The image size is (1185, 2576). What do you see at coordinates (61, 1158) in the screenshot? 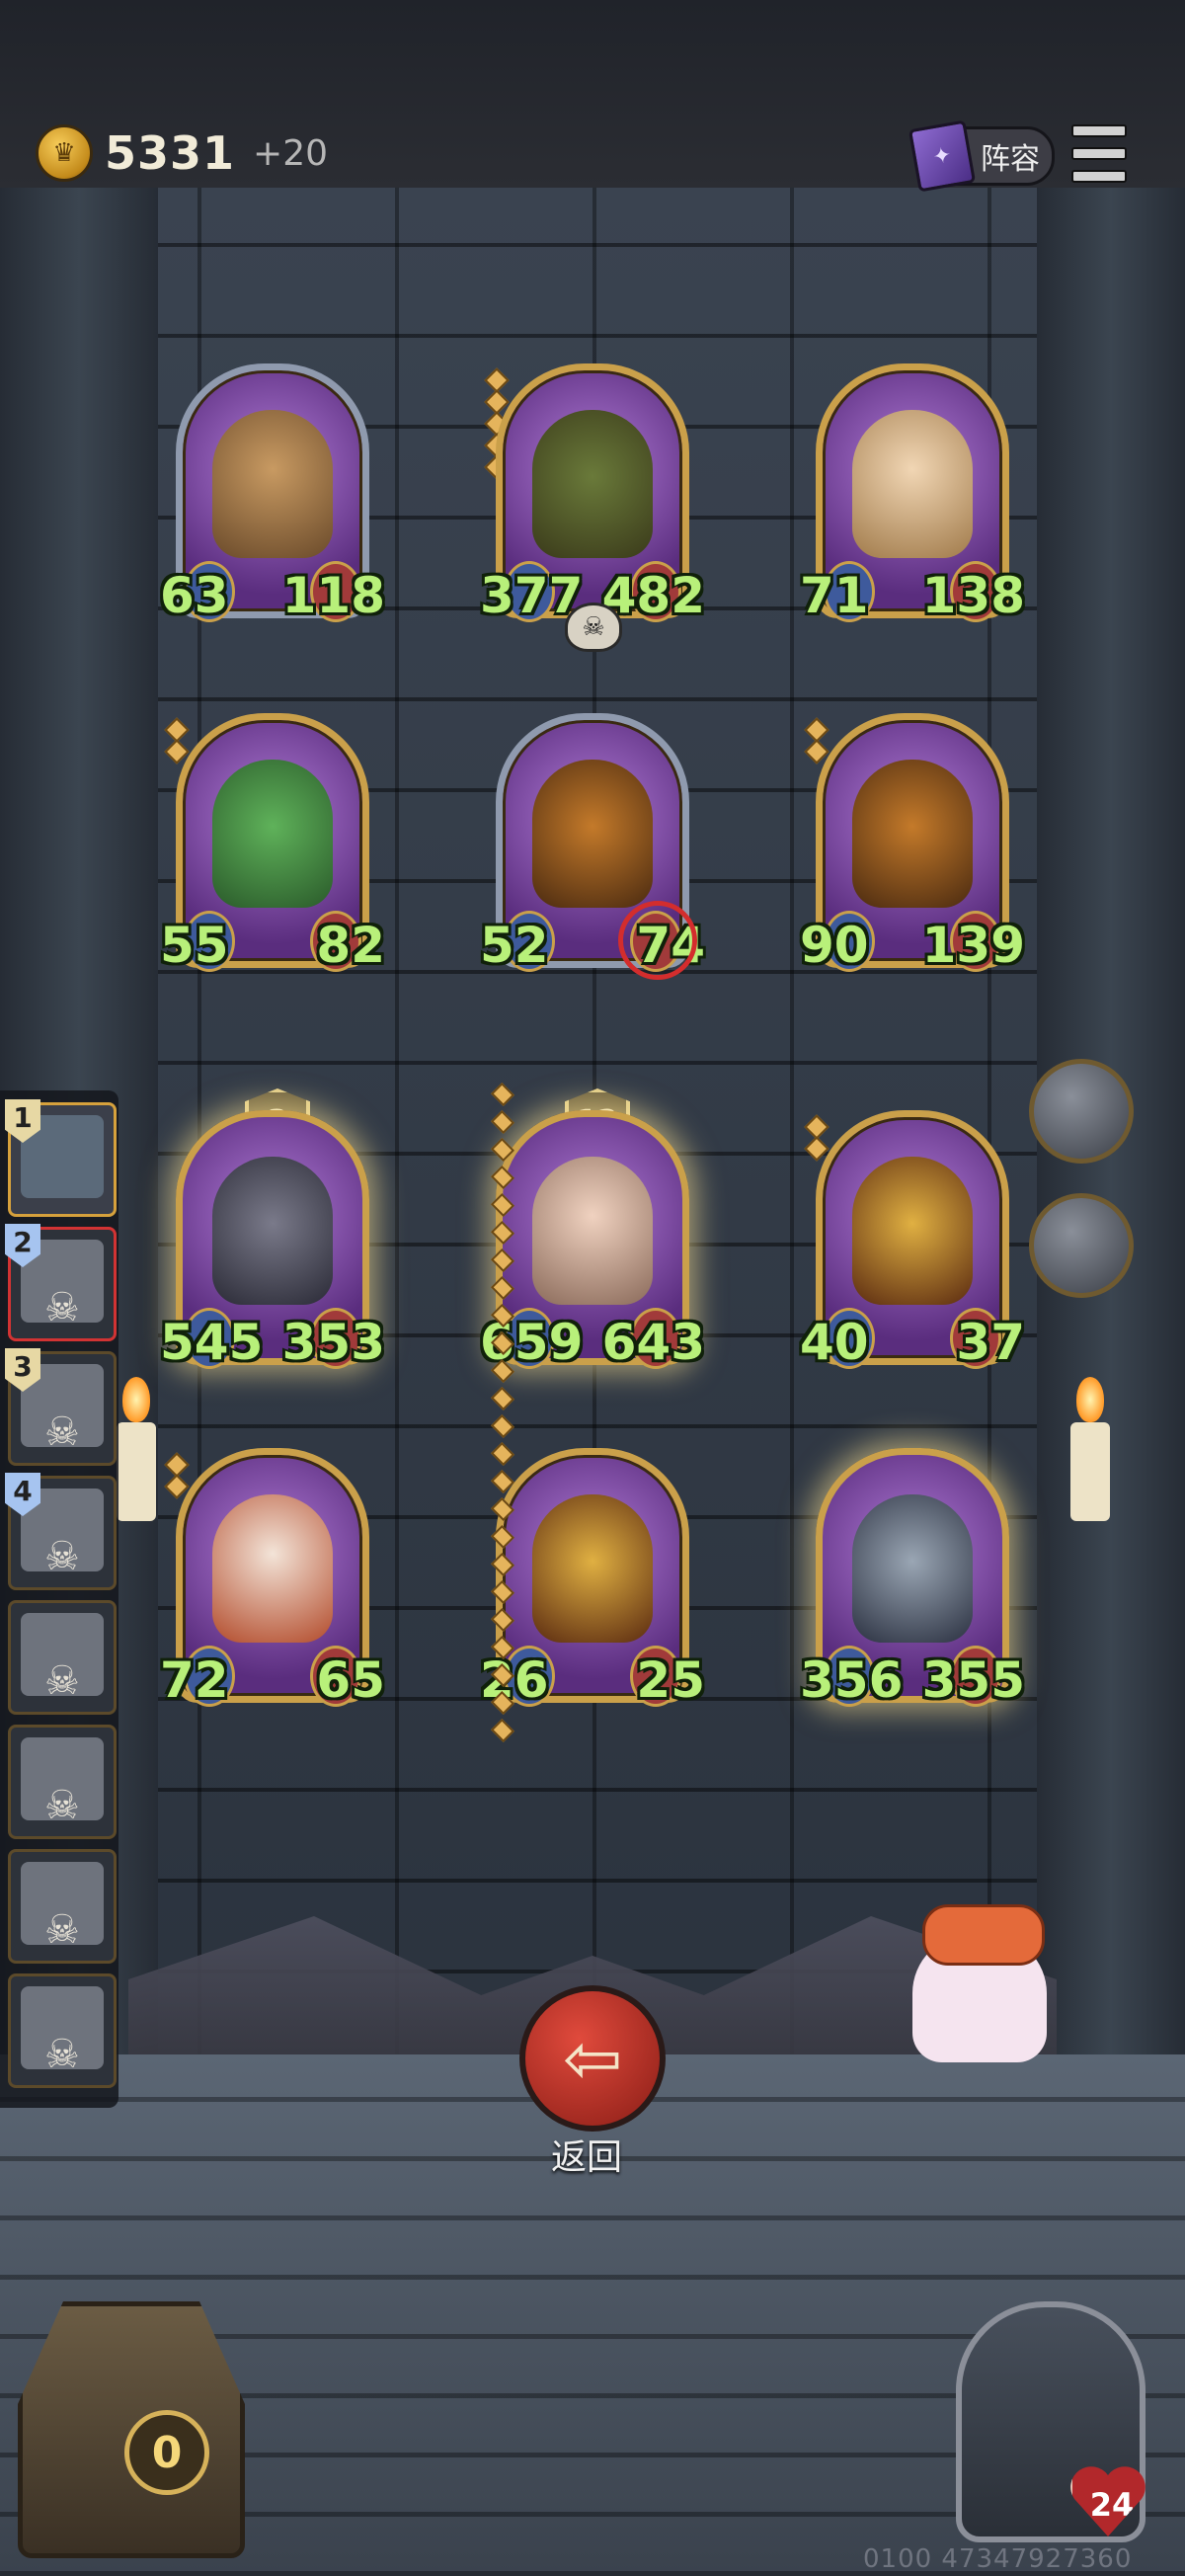
I see `roster-slot-1: 1` at bounding box center [61, 1158].